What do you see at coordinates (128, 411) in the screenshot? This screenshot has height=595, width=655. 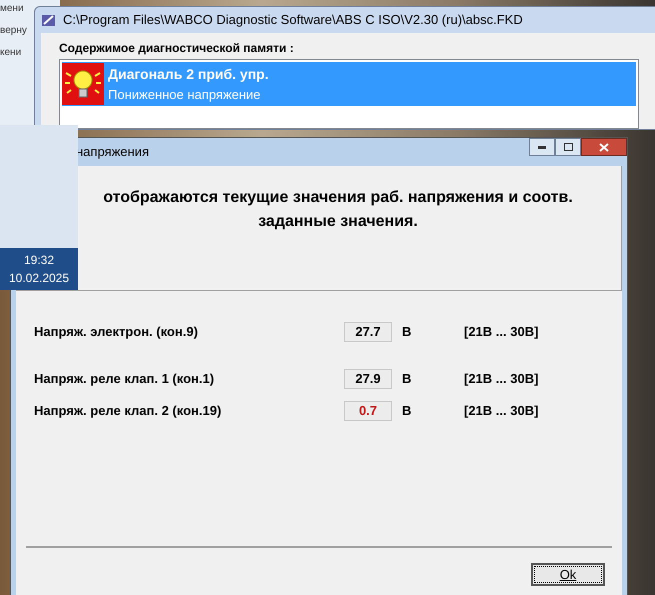 I see `measurement-label: Напряж. реле клап. 2 (кон.19)` at bounding box center [128, 411].